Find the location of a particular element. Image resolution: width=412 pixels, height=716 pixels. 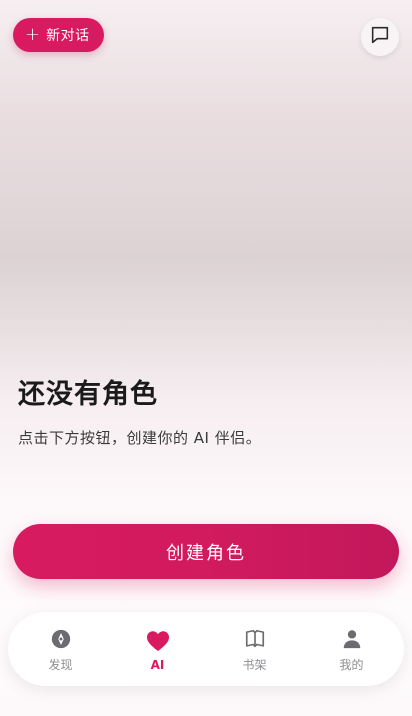

nav-item-profile: 我的 is located at coordinates (352, 650).